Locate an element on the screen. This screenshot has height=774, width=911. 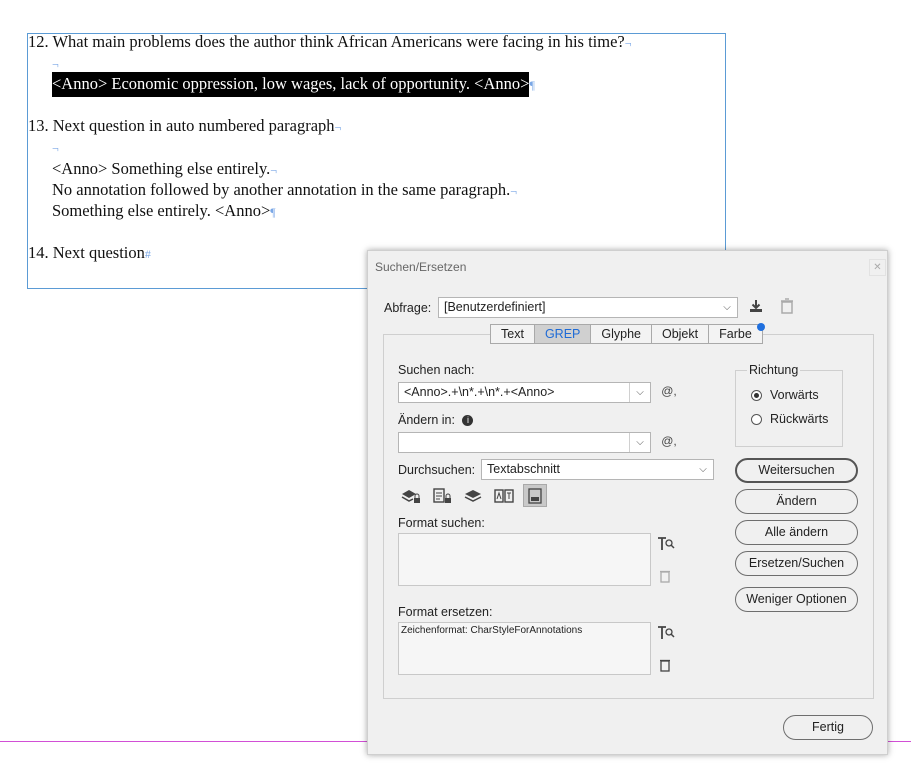
direction-forward-radio is located at coordinates (756, 395).